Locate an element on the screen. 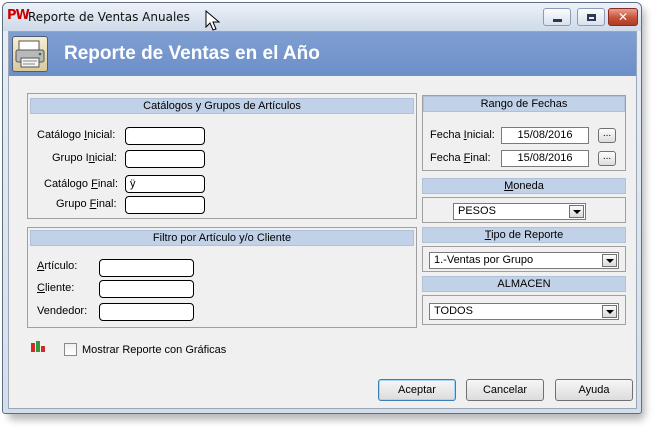 The height and width of the screenshot is (429, 657). grupo-final-label: Grupo Final: is located at coordinates (86, 204).